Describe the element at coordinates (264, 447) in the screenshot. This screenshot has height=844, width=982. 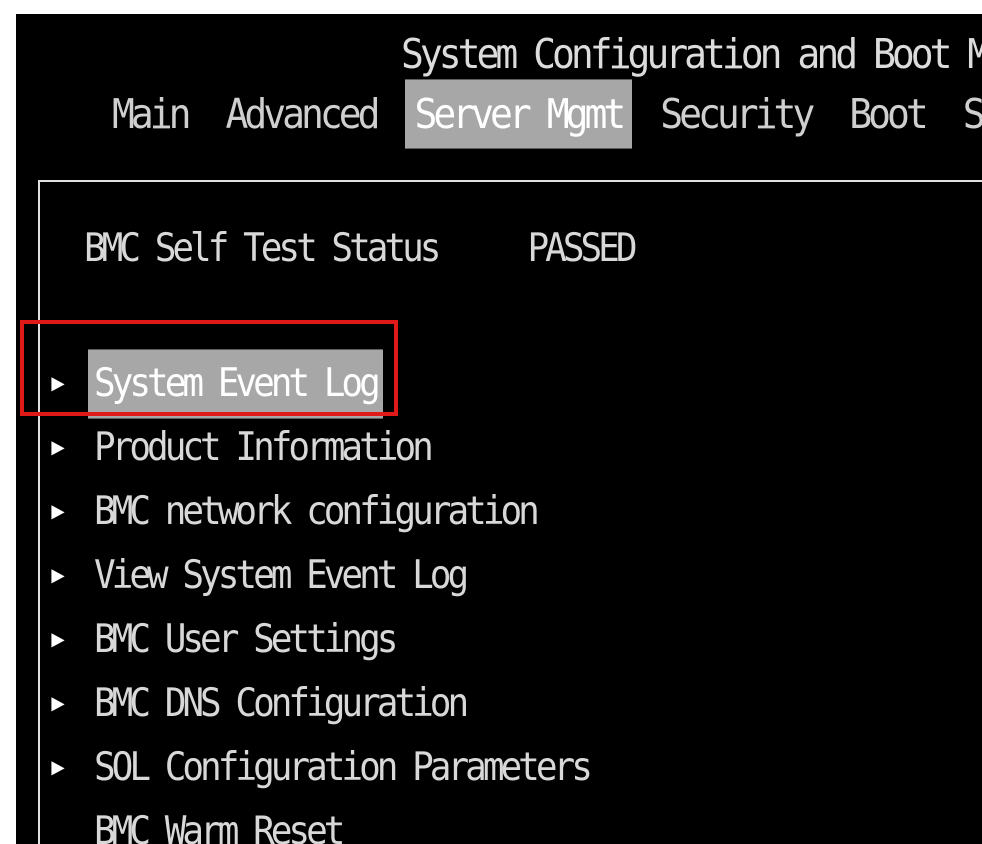
I see `menu-item-label: Product Information` at that location.